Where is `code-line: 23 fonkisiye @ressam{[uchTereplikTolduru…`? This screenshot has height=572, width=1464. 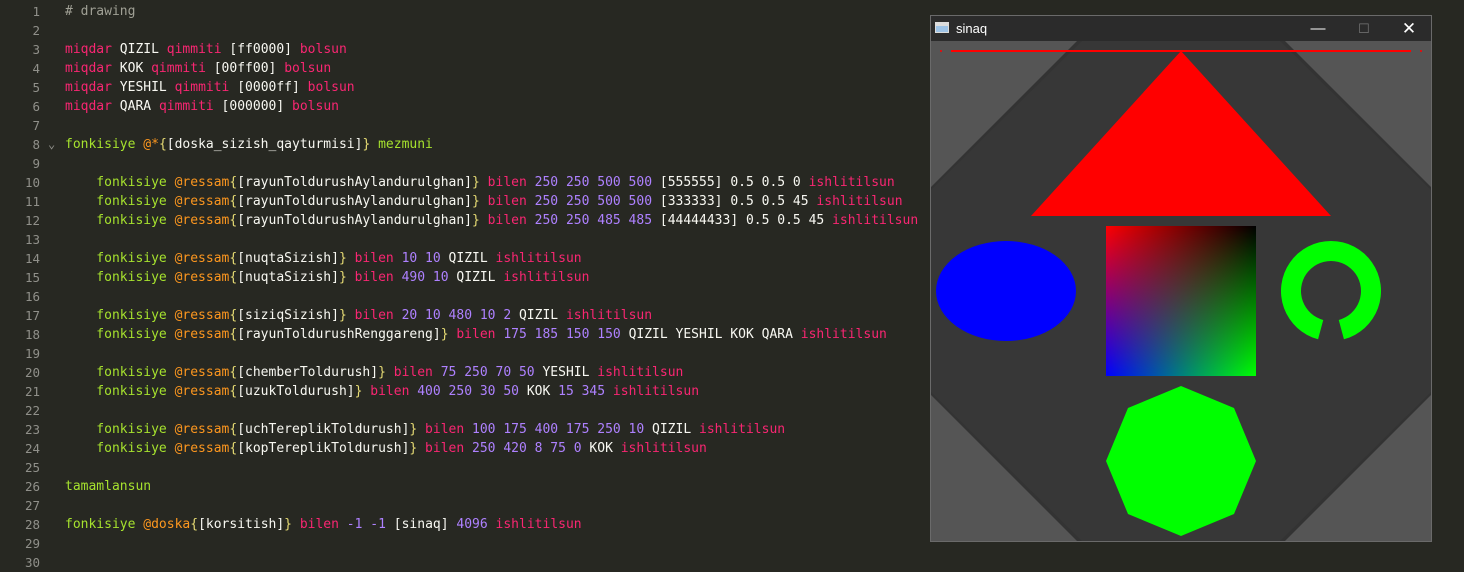 code-line: 23 fonkisiye @ressam{[uchTereplikTolduru… is located at coordinates (460, 429).